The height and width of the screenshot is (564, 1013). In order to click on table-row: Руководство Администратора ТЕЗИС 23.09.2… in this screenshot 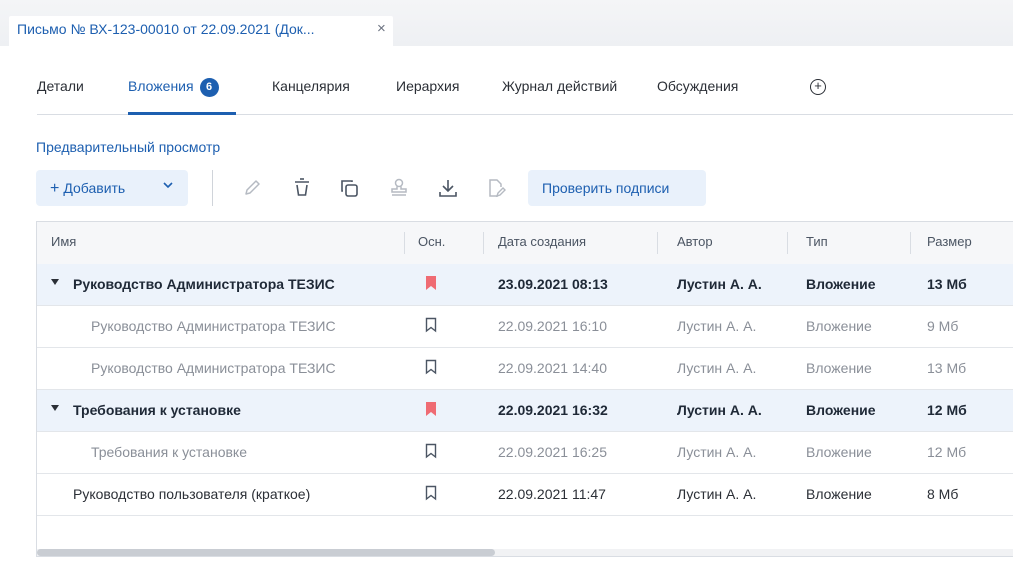, I will do `click(525, 285)`.